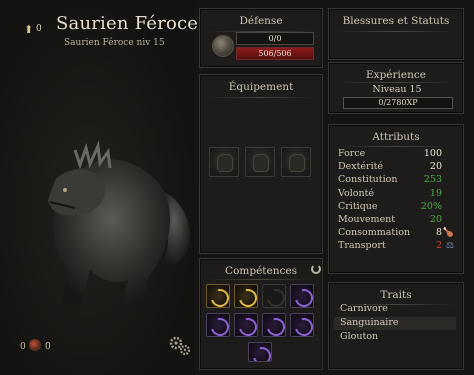 The height and width of the screenshot is (375, 474). I want to click on creature-subtitle: Saurien Féroce niv 15, so click(114, 43).